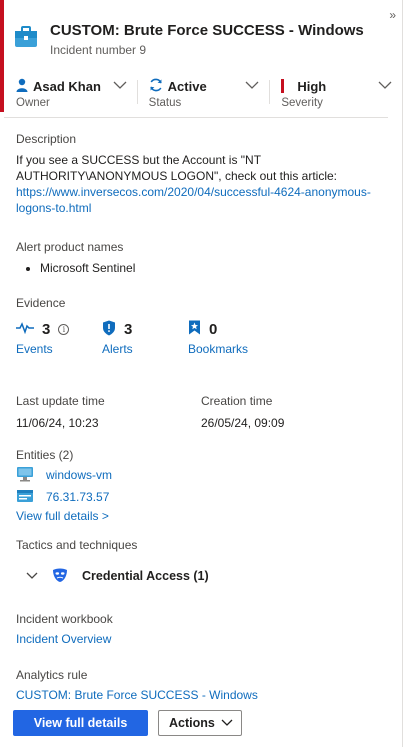 This screenshot has width=417, height=747. What do you see at coordinates (312, 86) in the screenshot?
I see `severity-value: High` at bounding box center [312, 86].